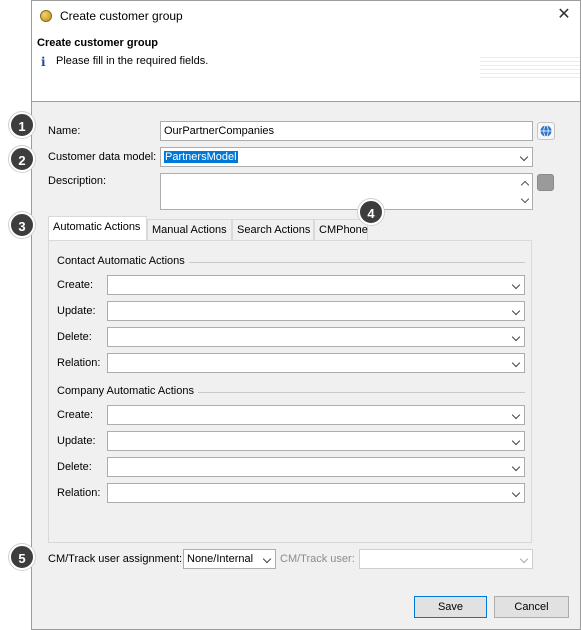 The width and height of the screenshot is (581, 630). What do you see at coordinates (525, 199) in the screenshot?
I see `scroll-down-icon` at bounding box center [525, 199].